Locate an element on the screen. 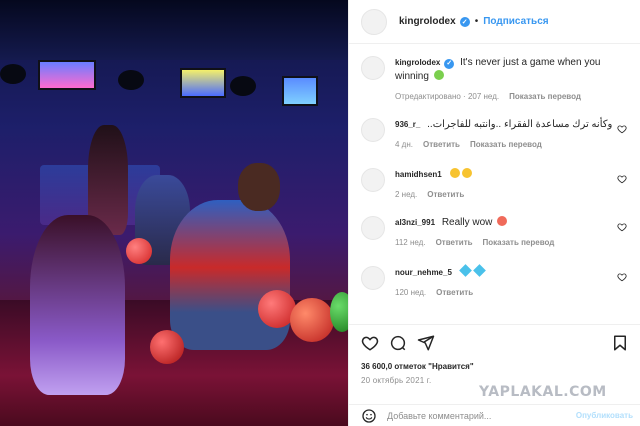  bookmark-icon is located at coordinates (620, 343).